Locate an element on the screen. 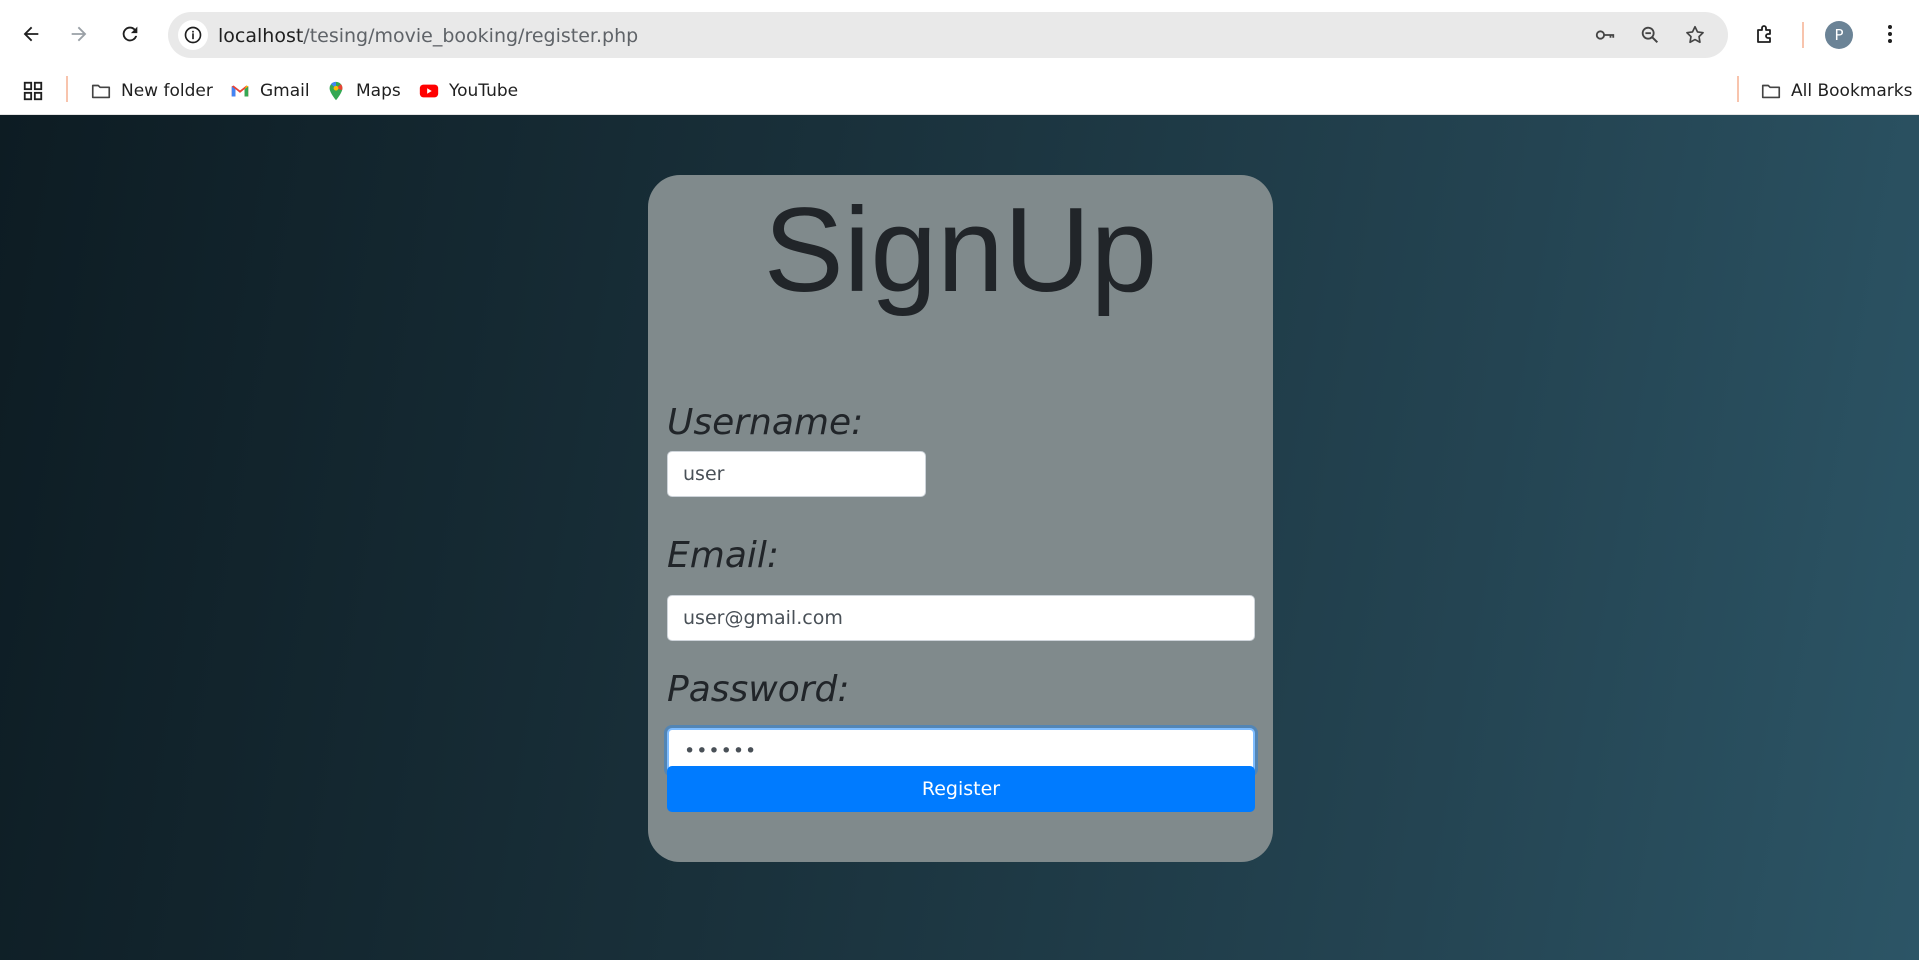 This screenshot has width=1919, height=960. bookmark-new-folder: New folder is located at coordinates (151, 91).